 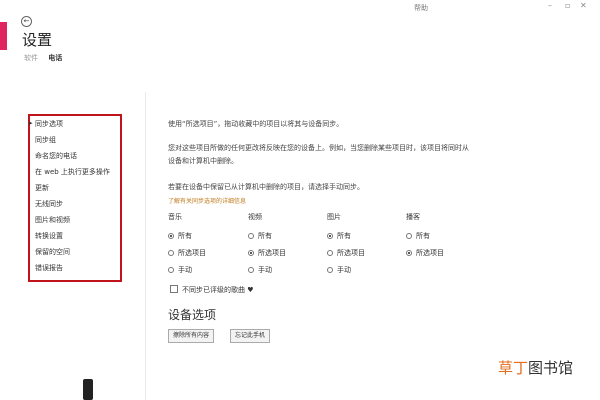 I want to click on sidebar-item-sync-group: 同步组, so click(x=45, y=140).